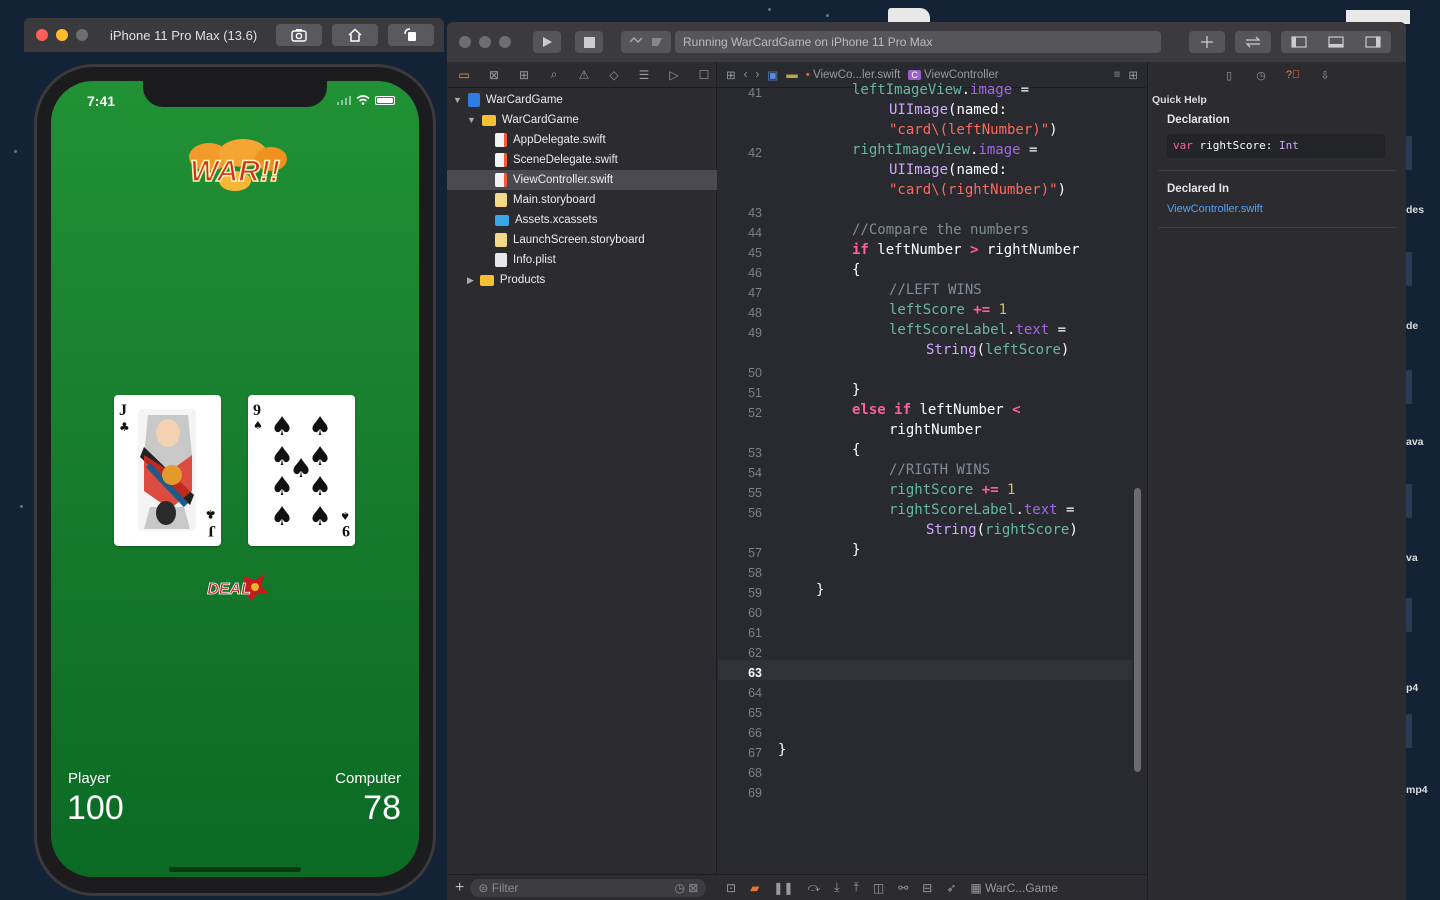  I want to click on navigator-toggle-icon, so click(1299, 42).